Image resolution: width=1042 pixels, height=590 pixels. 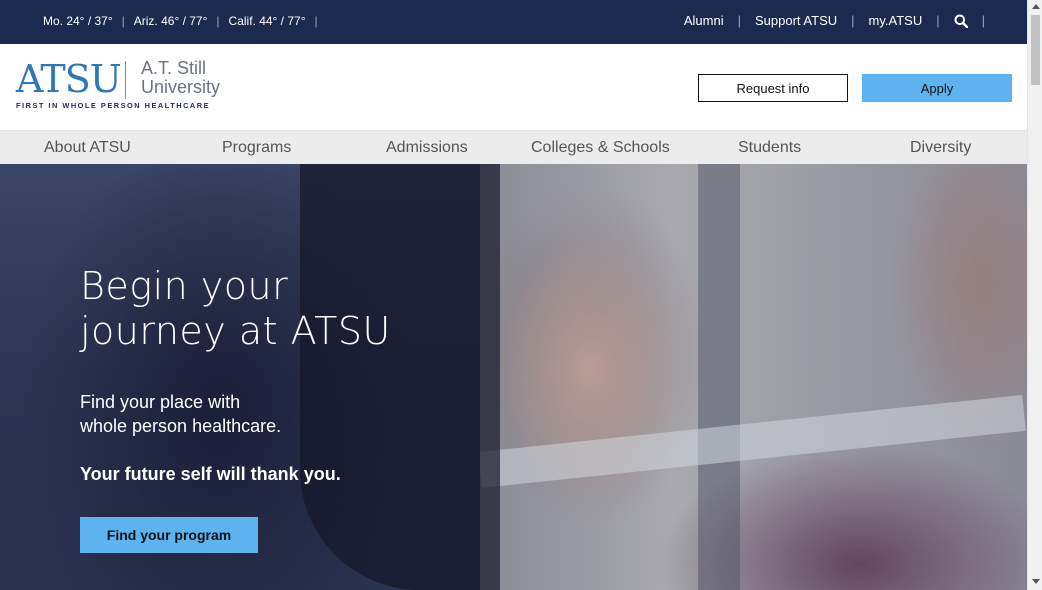 I want to click on apply-button: Apply, so click(x=937, y=88).